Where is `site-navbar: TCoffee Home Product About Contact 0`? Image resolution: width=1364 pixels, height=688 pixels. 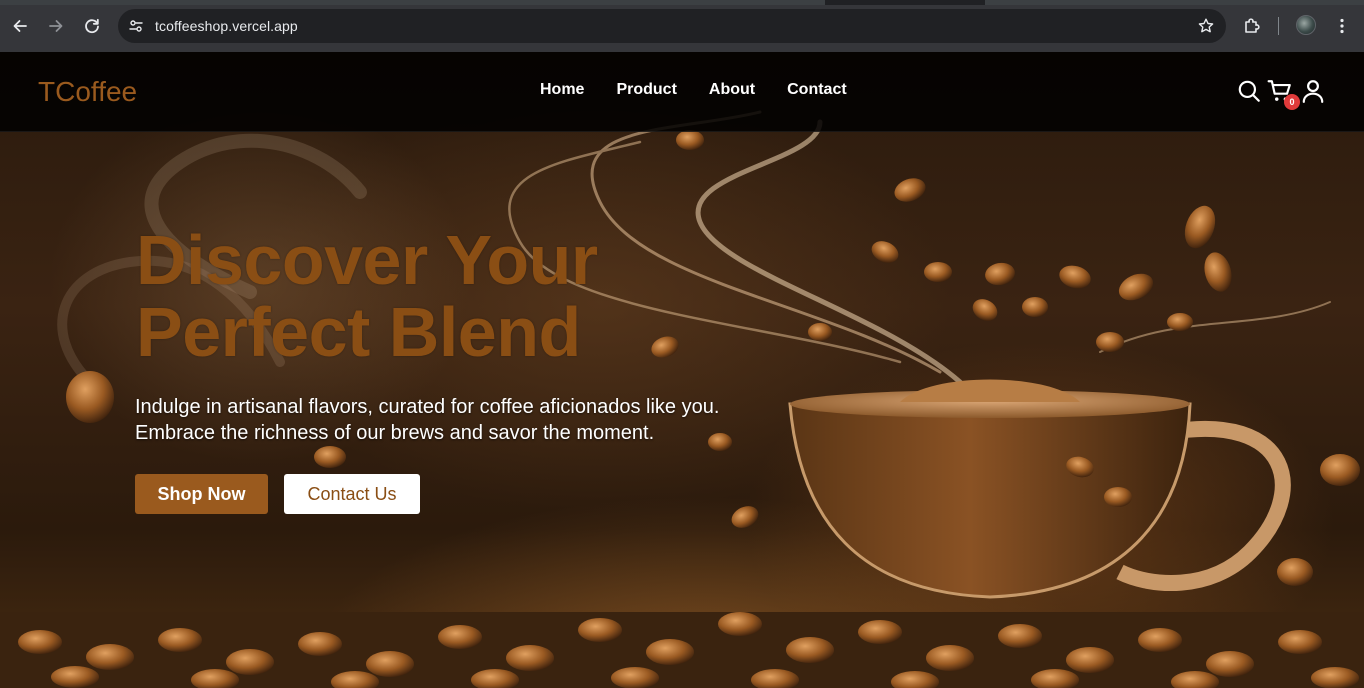 site-navbar: TCoffee Home Product About Contact 0 is located at coordinates (682, 92).